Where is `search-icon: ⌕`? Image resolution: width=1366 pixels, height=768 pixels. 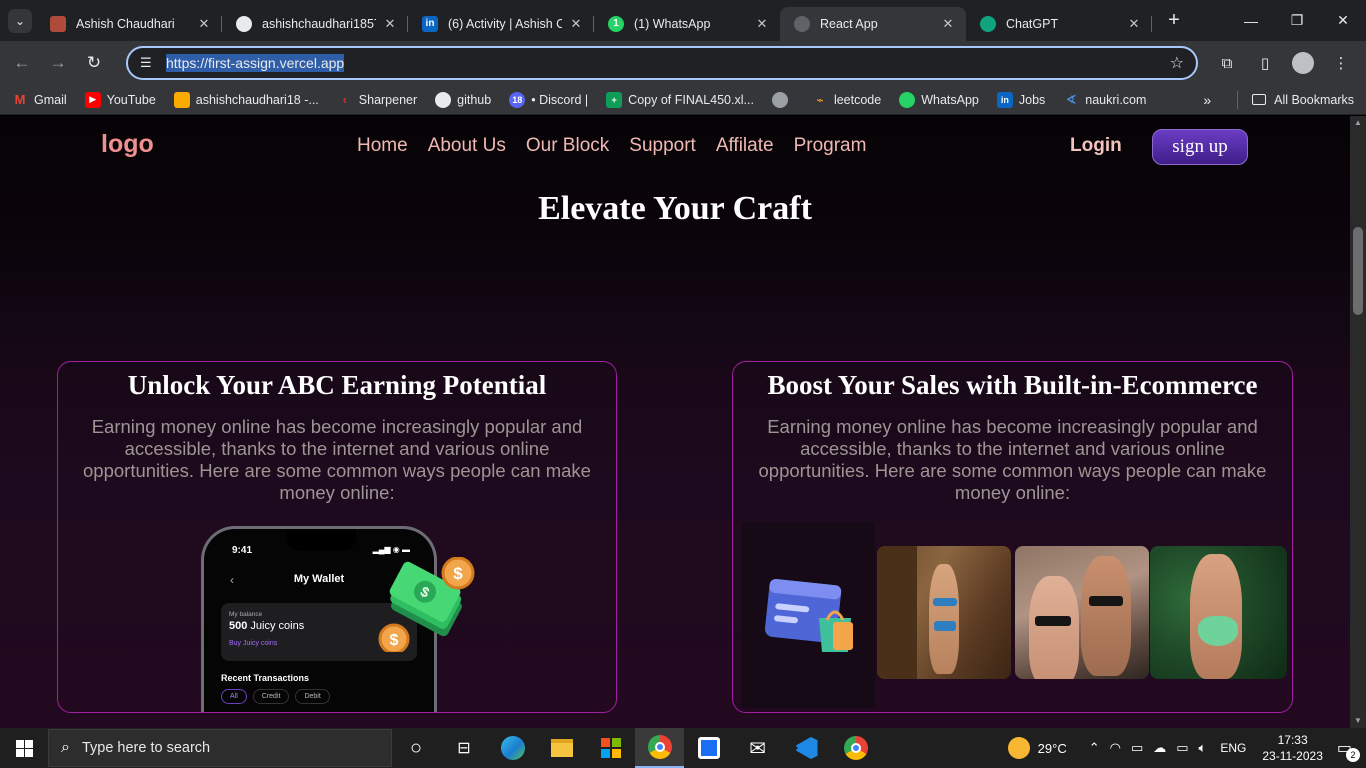 search-icon: ⌕ is located at coordinates (65, 747).